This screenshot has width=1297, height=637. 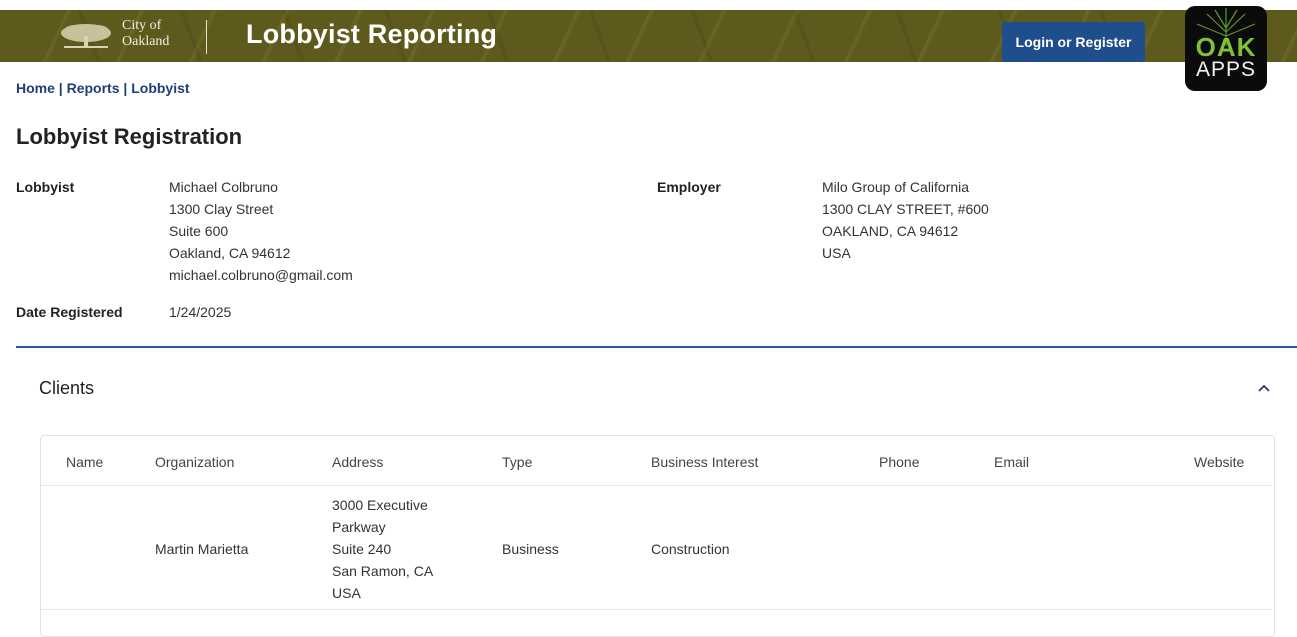 What do you see at coordinates (1073, 42) in the screenshot?
I see `login-register-button: Login or Register` at bounding box center [1073, 42].